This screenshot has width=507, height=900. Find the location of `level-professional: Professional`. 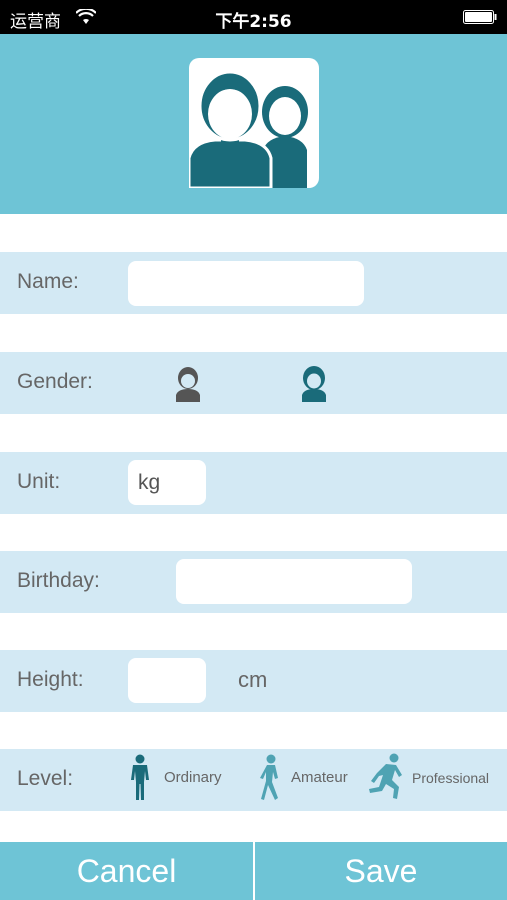

level-professional: Professional is located at coordinates (450, 778).